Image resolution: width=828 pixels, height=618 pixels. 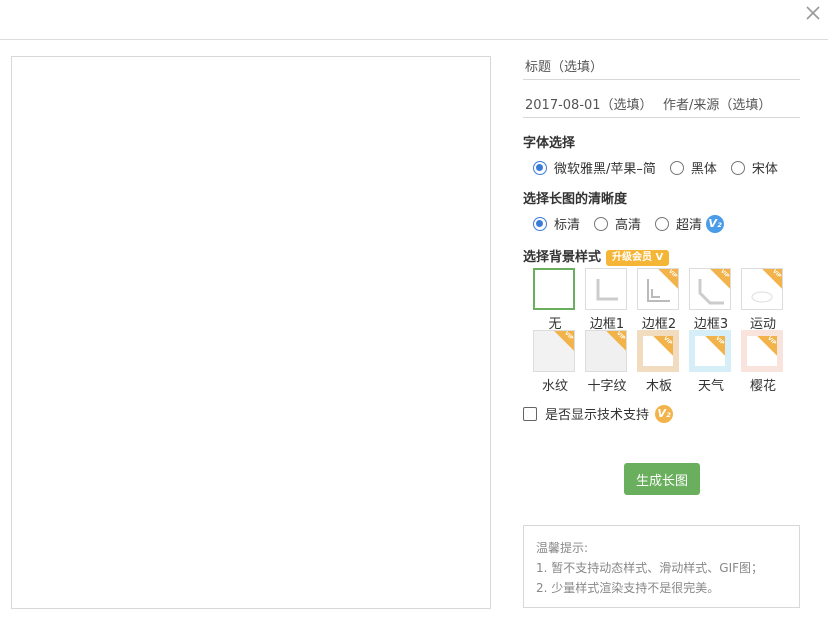 What do you see at coordinates (530, 413) in the screenshot?
I see `tech-support-checkbox` at bounding box center [530, 413].